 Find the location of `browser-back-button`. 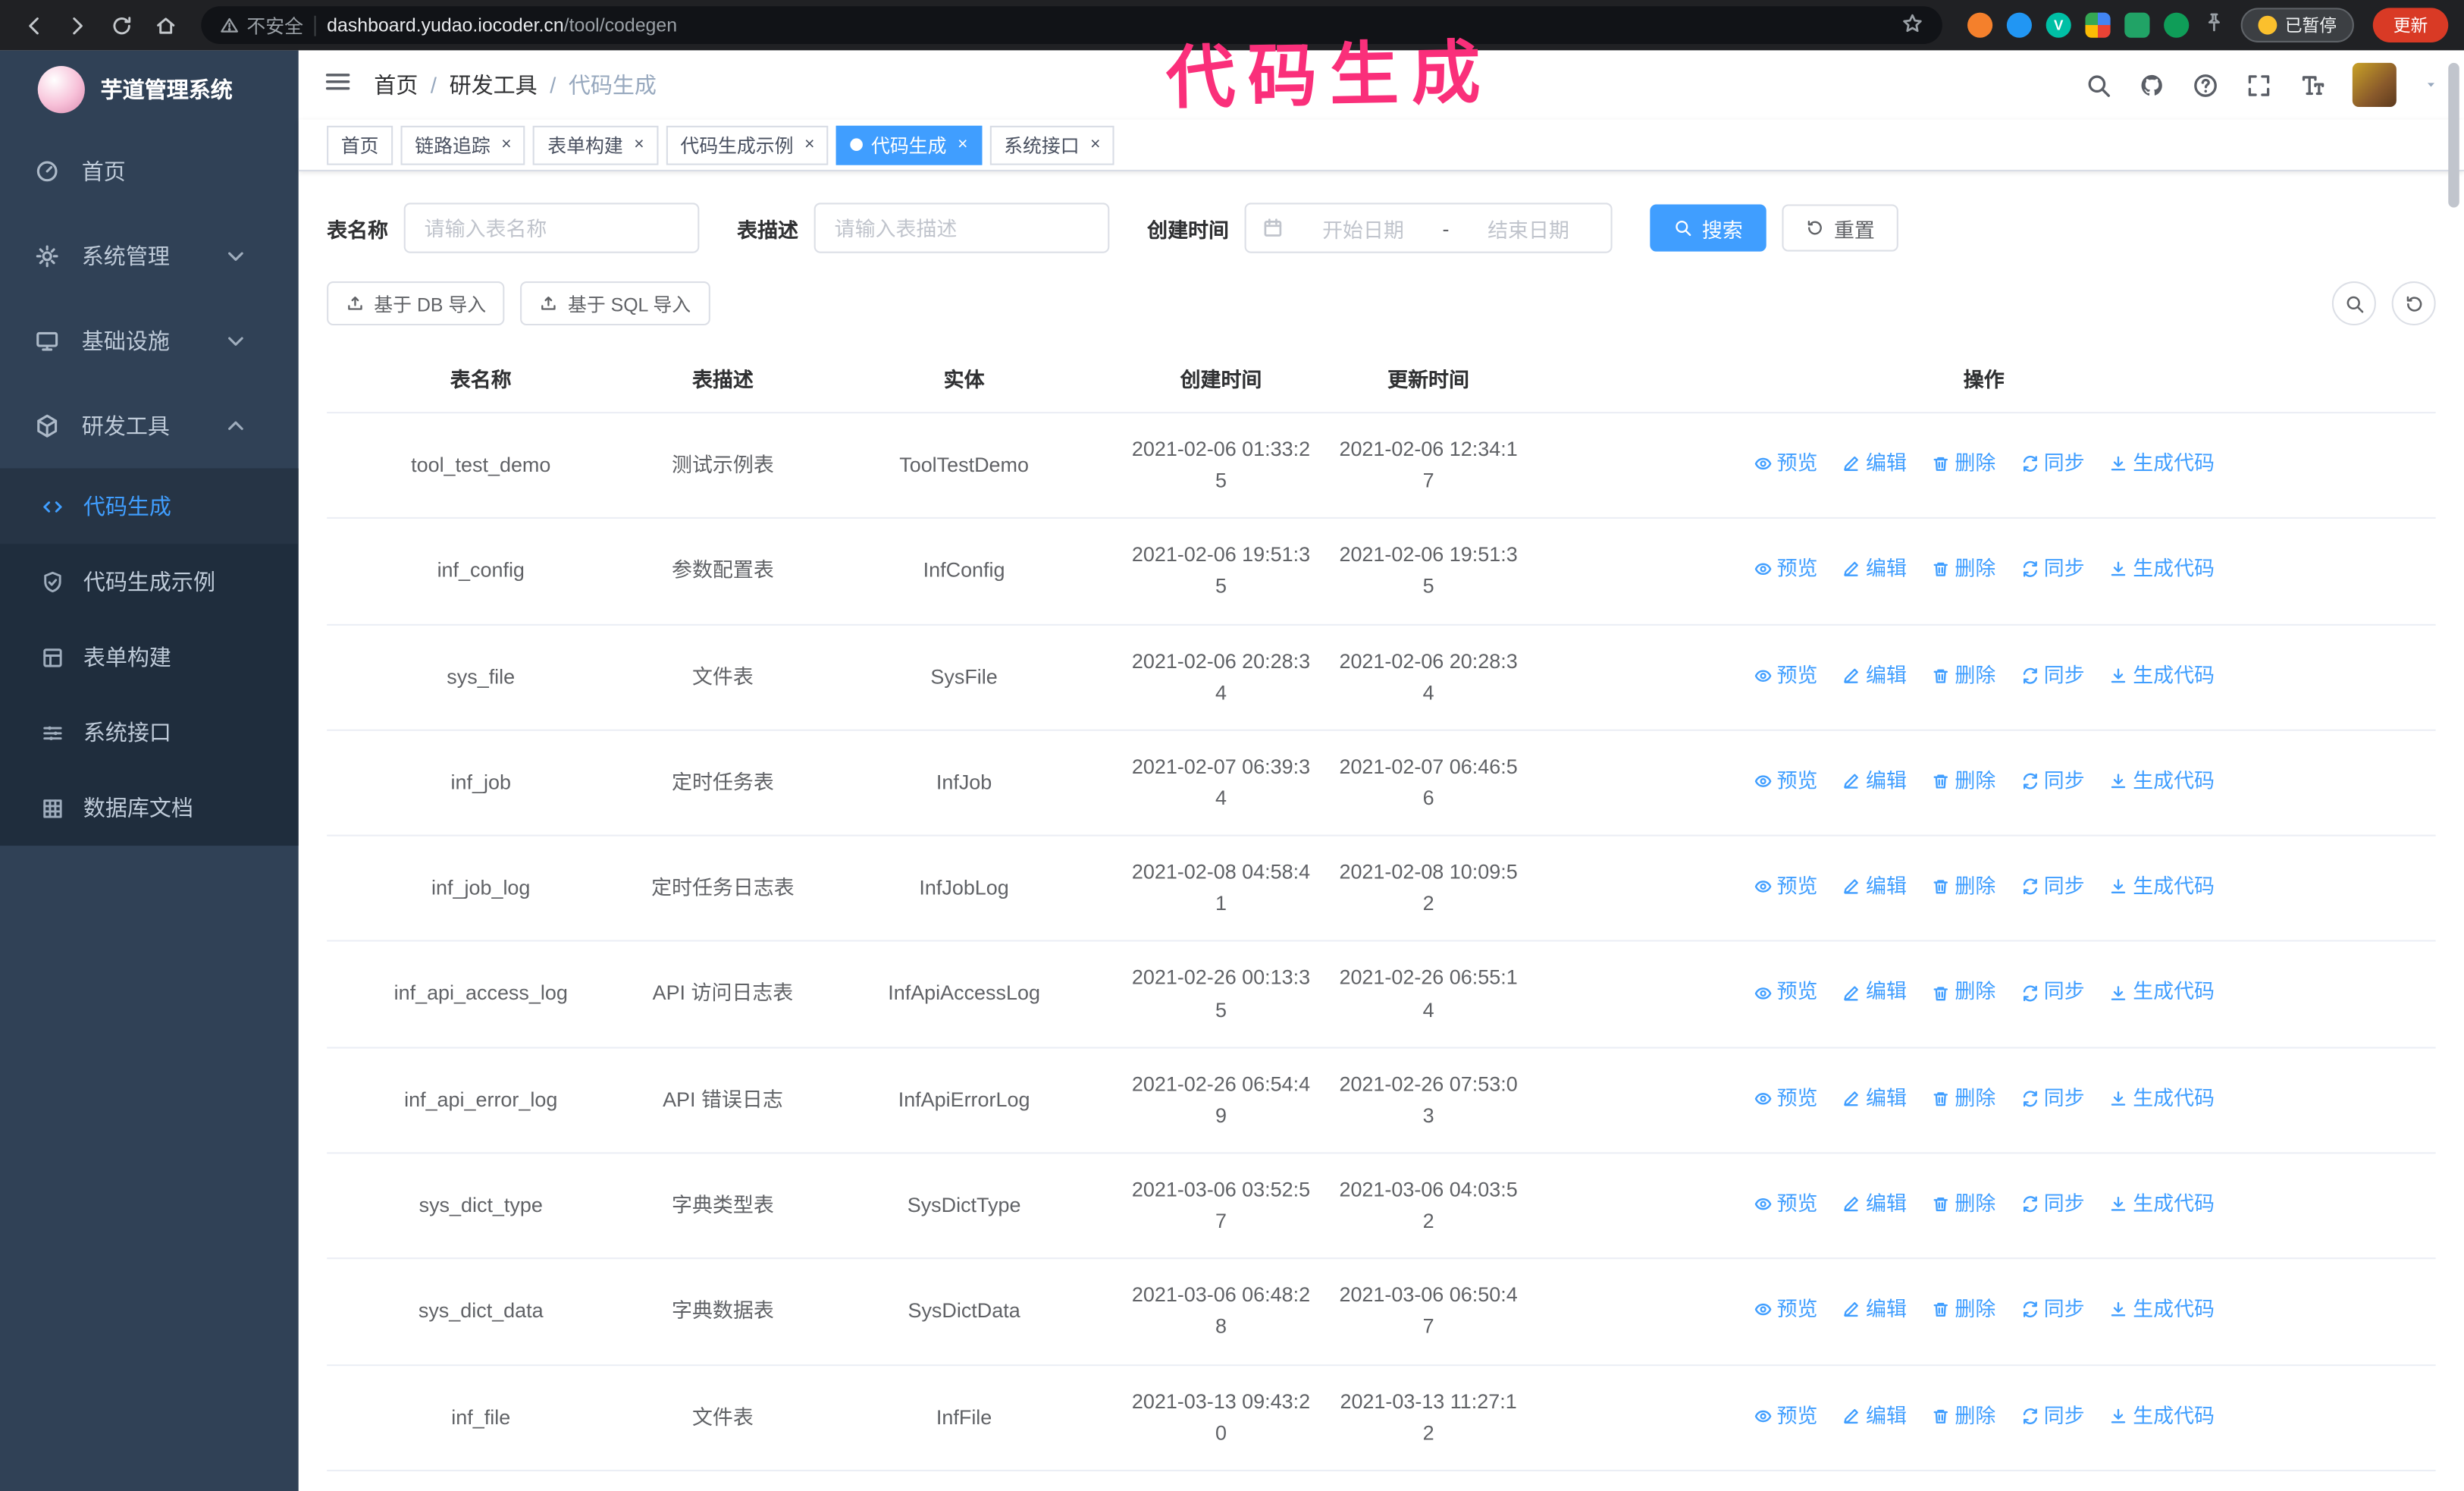

browser-back-button is located at coordinates (34, 25).